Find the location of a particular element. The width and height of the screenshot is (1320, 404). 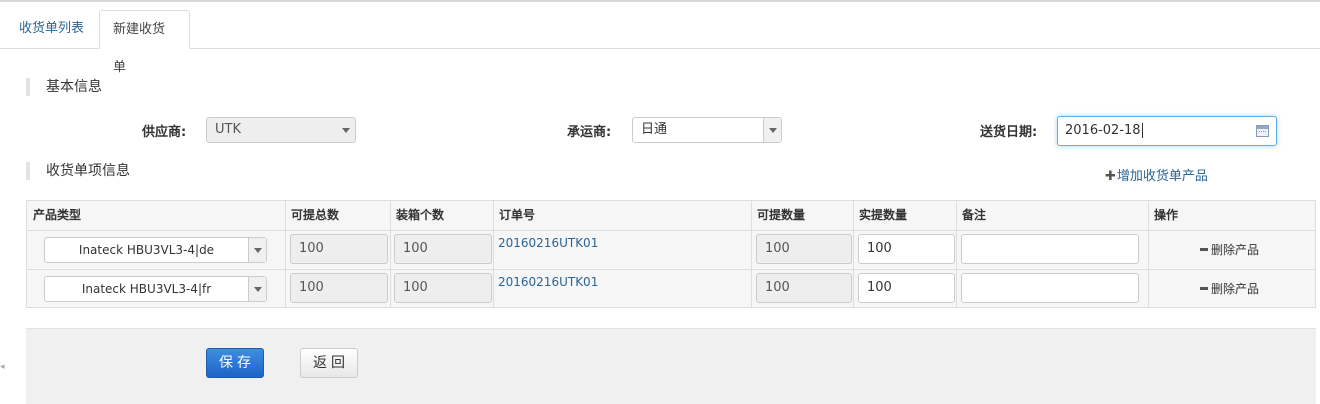

tab-new-receipt: 新建收货单 is located at coordinates (144, 42).